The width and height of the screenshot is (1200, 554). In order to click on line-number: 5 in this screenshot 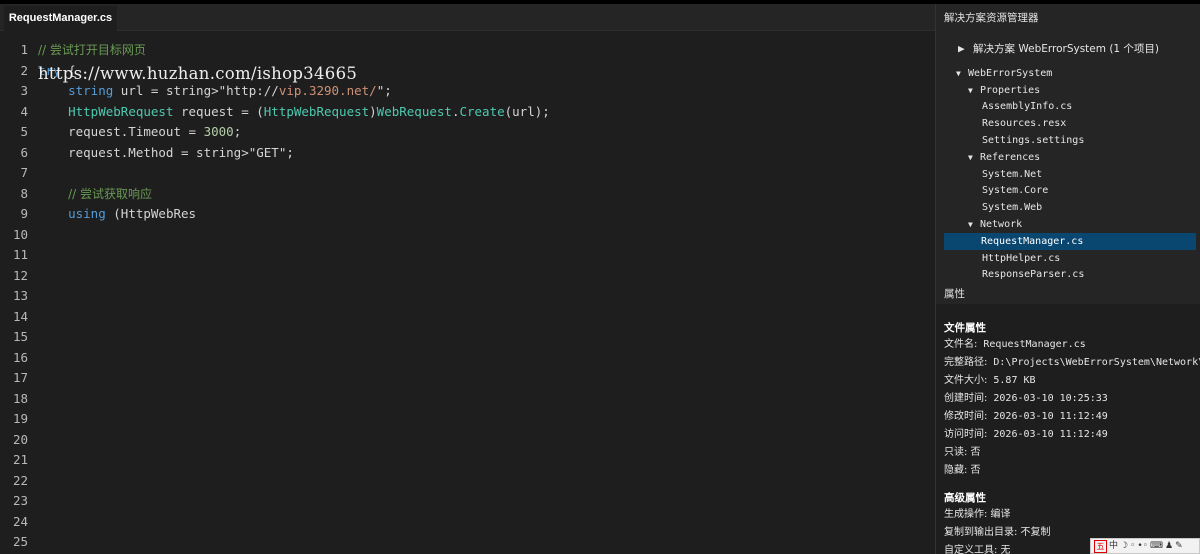, I will do `click(24, 131)`.